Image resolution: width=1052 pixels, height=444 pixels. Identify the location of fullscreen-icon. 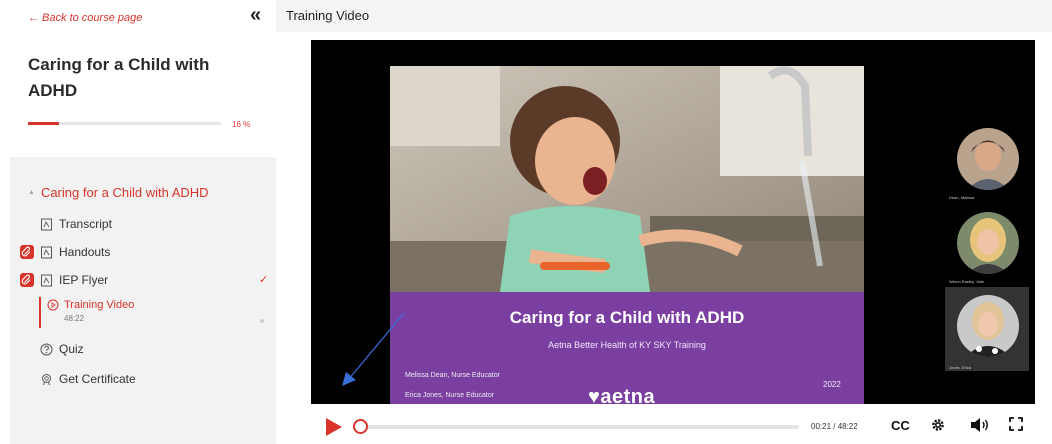
(1016, 424).